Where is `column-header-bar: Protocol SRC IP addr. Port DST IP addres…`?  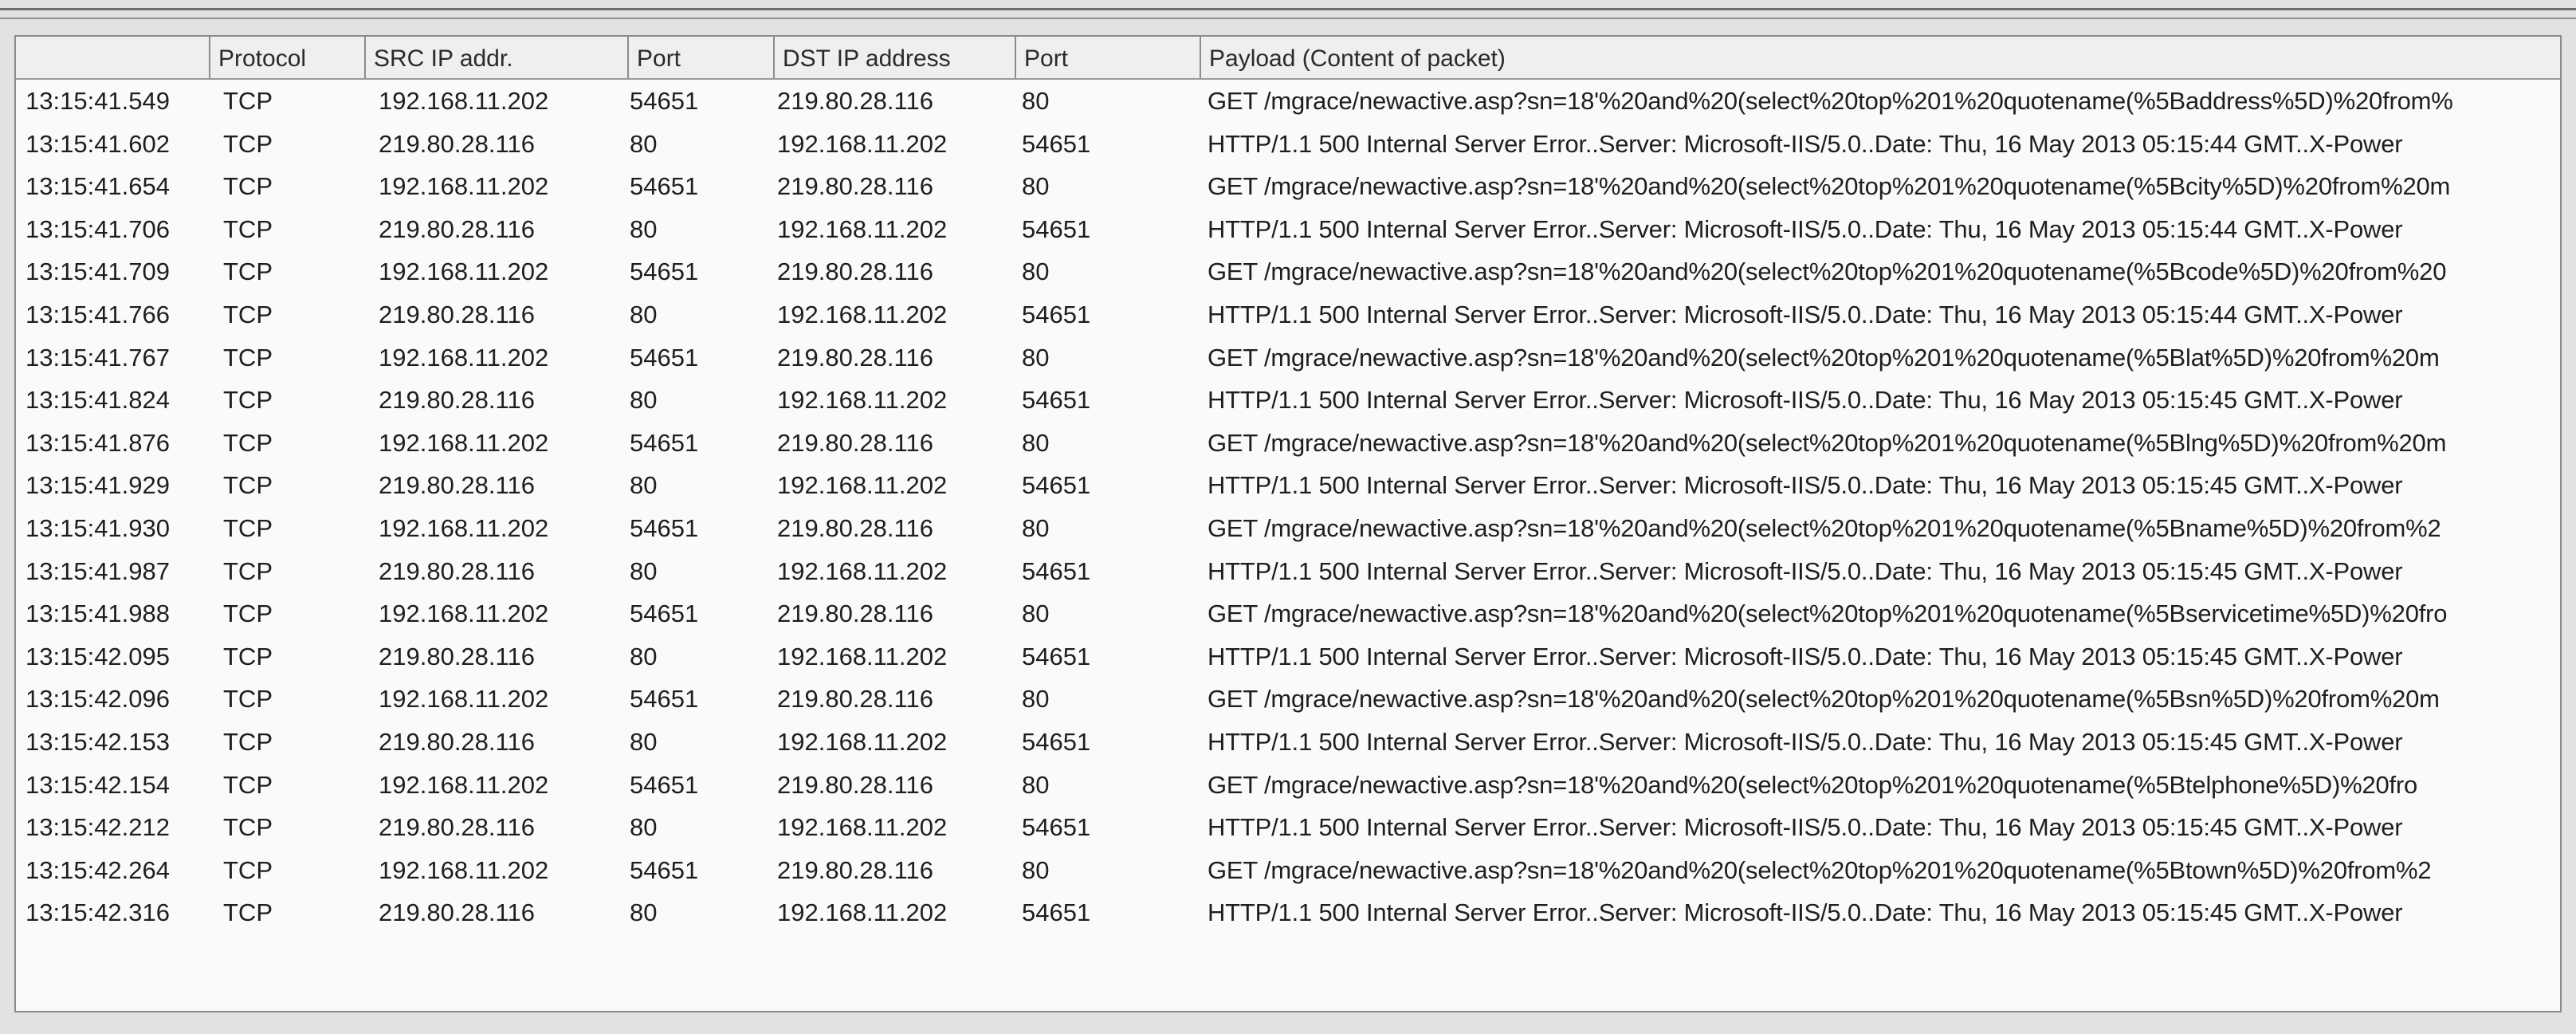
column-header-bar: Protocol SRC IP addr. Port DST IP addres… is located at coordinates (1288, 58).